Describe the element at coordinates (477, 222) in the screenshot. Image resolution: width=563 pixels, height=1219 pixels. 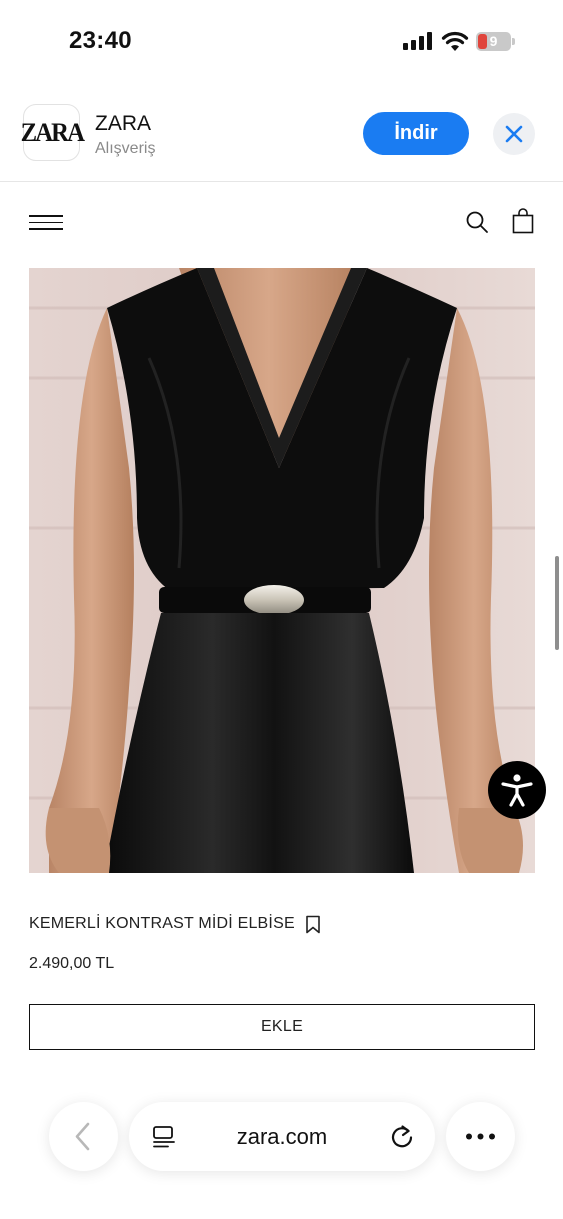
I see `search-icon` at that location.